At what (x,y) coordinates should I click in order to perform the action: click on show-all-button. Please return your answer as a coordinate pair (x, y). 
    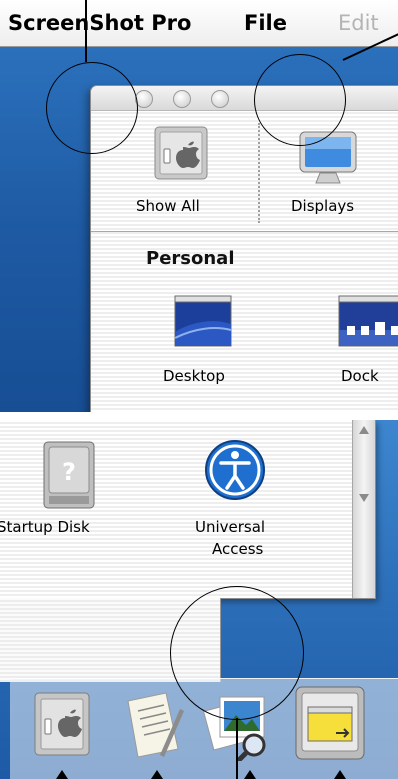
    Looking at the image, I should click on (181, 153).